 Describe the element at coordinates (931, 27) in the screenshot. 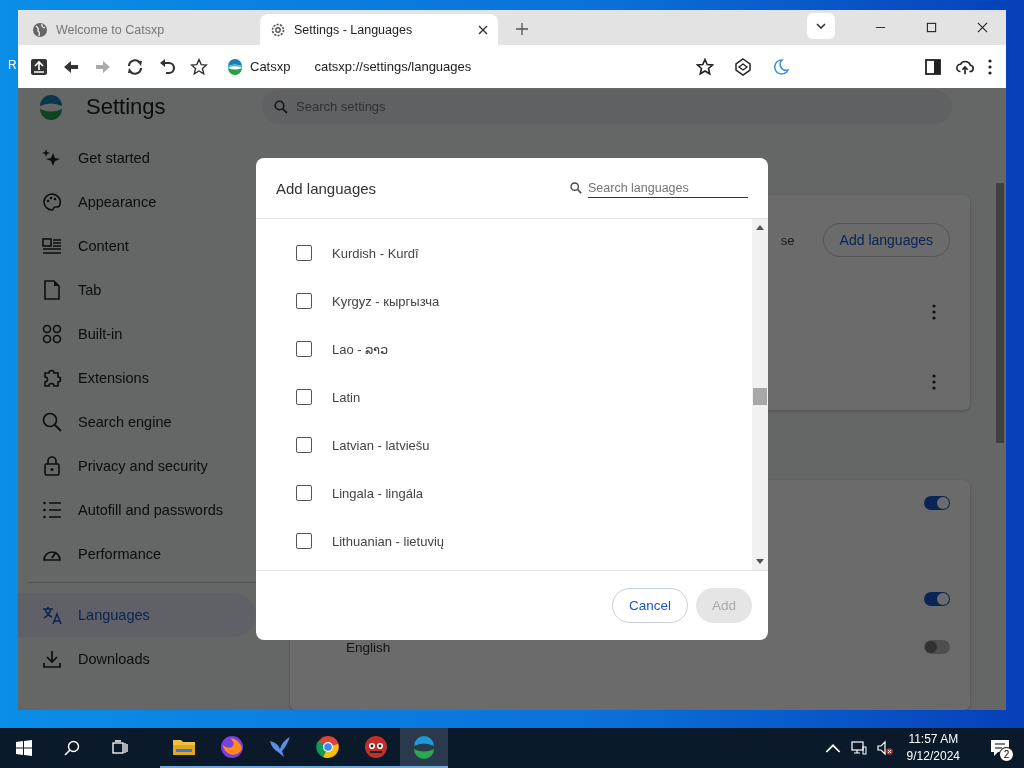

I see `maximize-icon` at that location.